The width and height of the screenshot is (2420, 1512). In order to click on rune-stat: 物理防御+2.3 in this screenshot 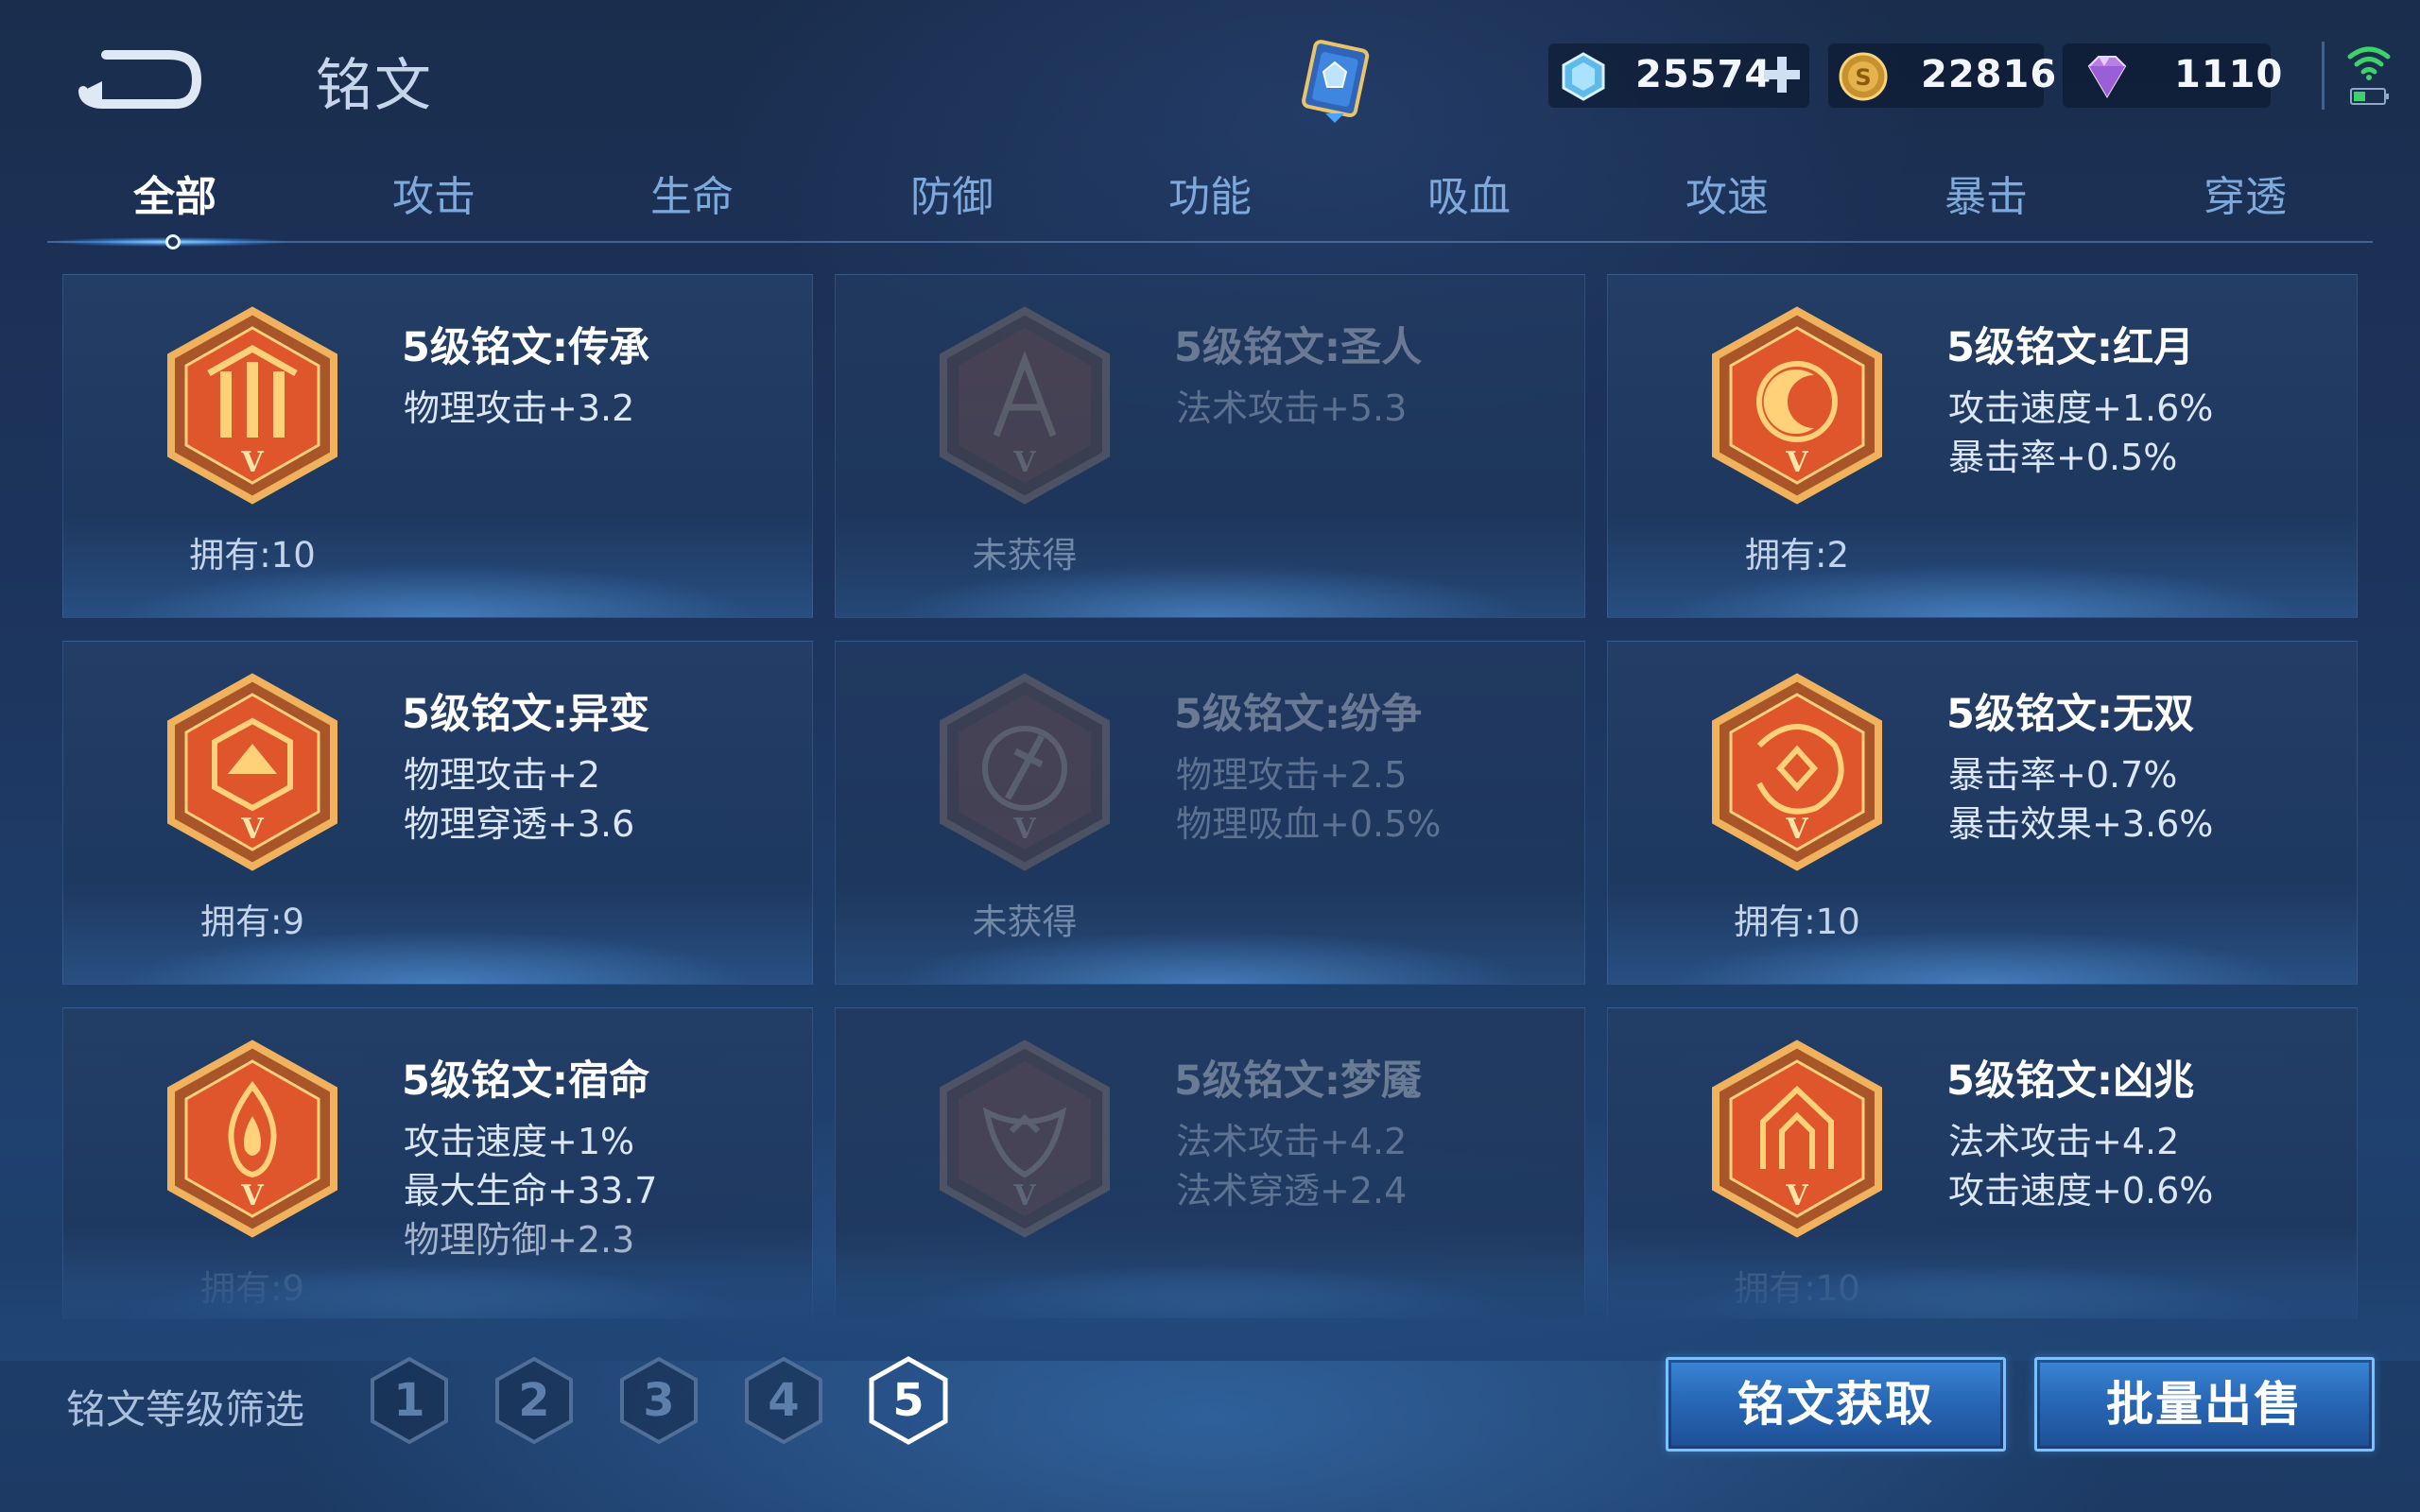, I will do `click(519, 1240)`.